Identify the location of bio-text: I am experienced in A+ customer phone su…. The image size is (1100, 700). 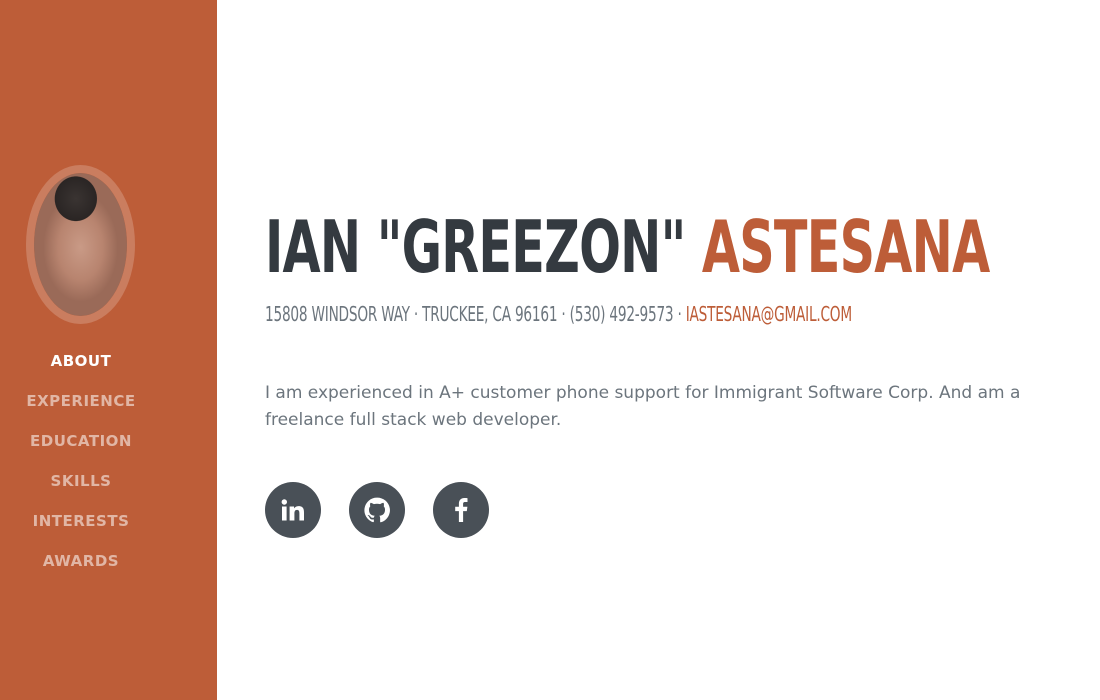
(643, 406).